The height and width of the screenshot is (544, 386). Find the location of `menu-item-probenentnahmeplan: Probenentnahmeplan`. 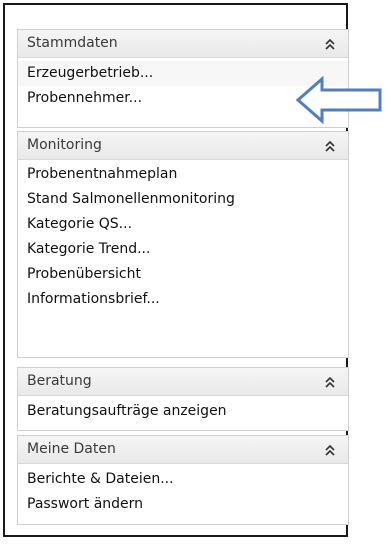

menu-item-probenentnahmeplan: Probenentnahmeplan is located at coordinates (183, 174).